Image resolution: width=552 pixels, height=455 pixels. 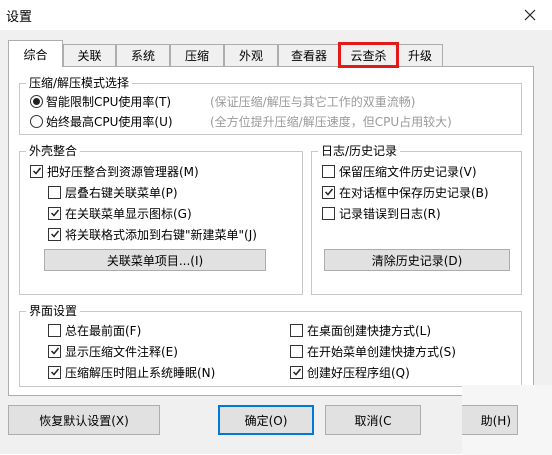 I want to click on option-label: 将关联格式添加到右键"新建菜单"(J), so click(x=161, y=234).